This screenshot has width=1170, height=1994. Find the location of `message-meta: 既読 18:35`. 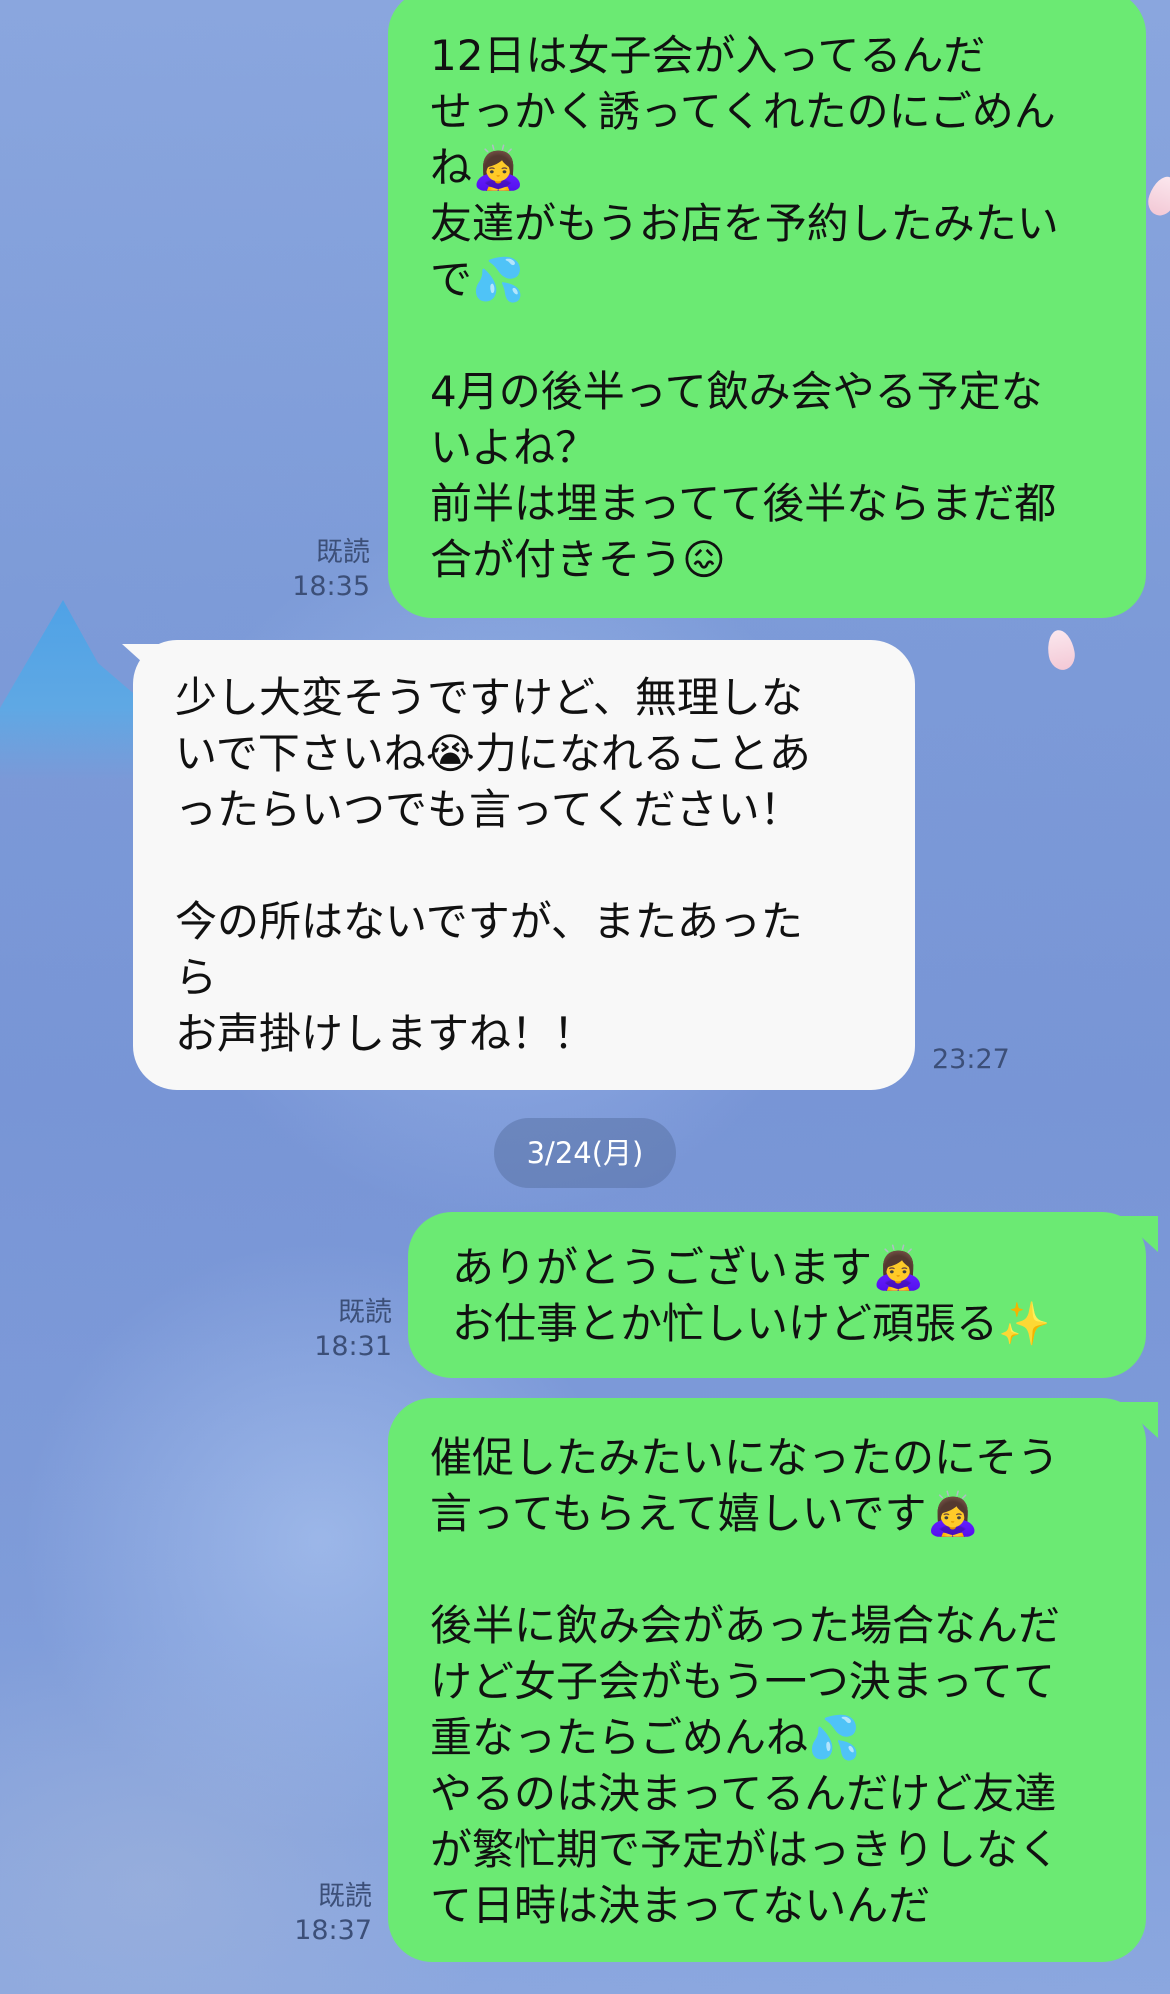

message-meta: 既読 18:35 is located at coordinates (320, 570).